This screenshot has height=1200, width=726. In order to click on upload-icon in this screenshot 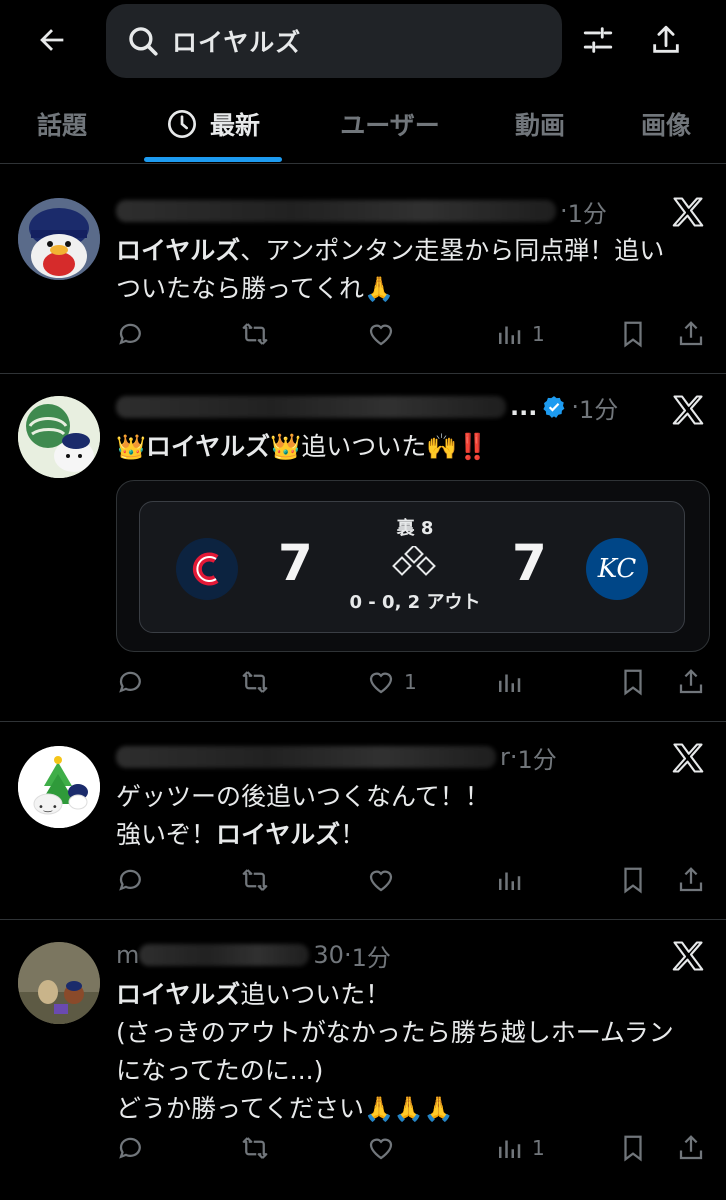, I will do `click(666, 39)`.